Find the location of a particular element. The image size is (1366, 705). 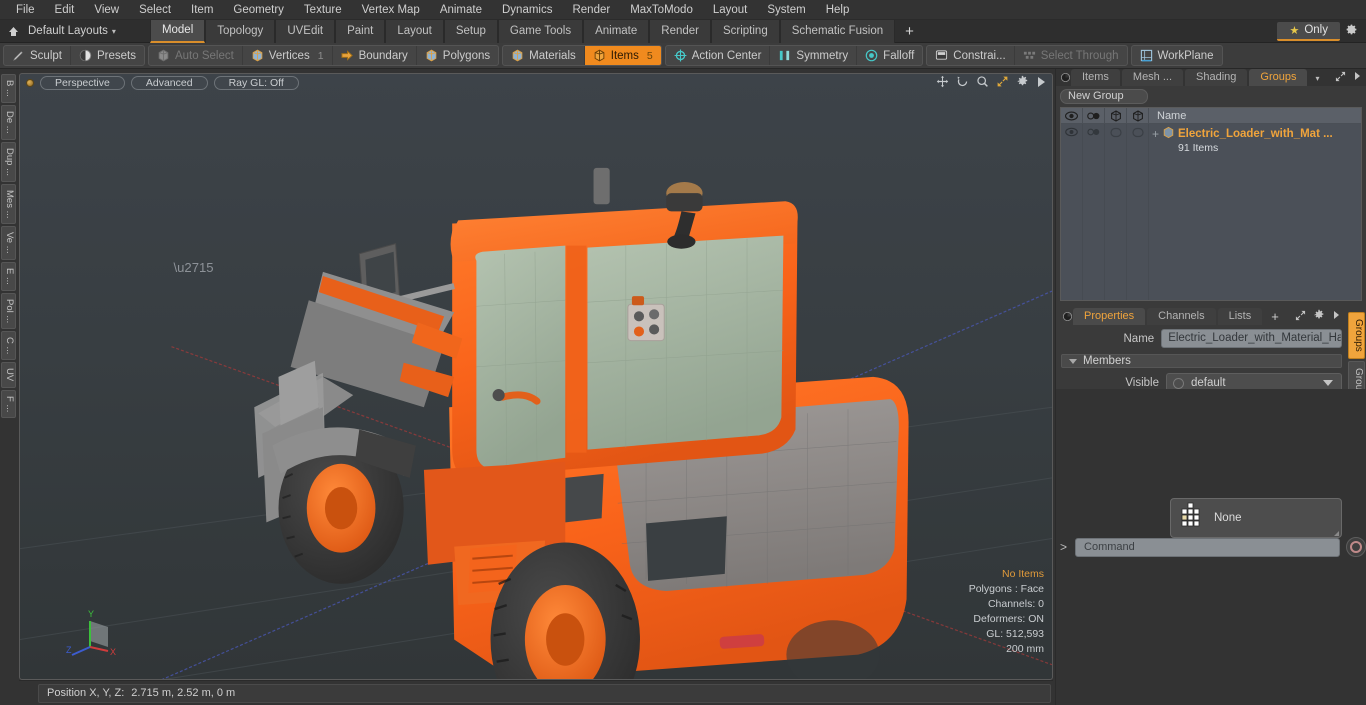

layout-tab-topology: Topology is located at coordinates (240, 31).